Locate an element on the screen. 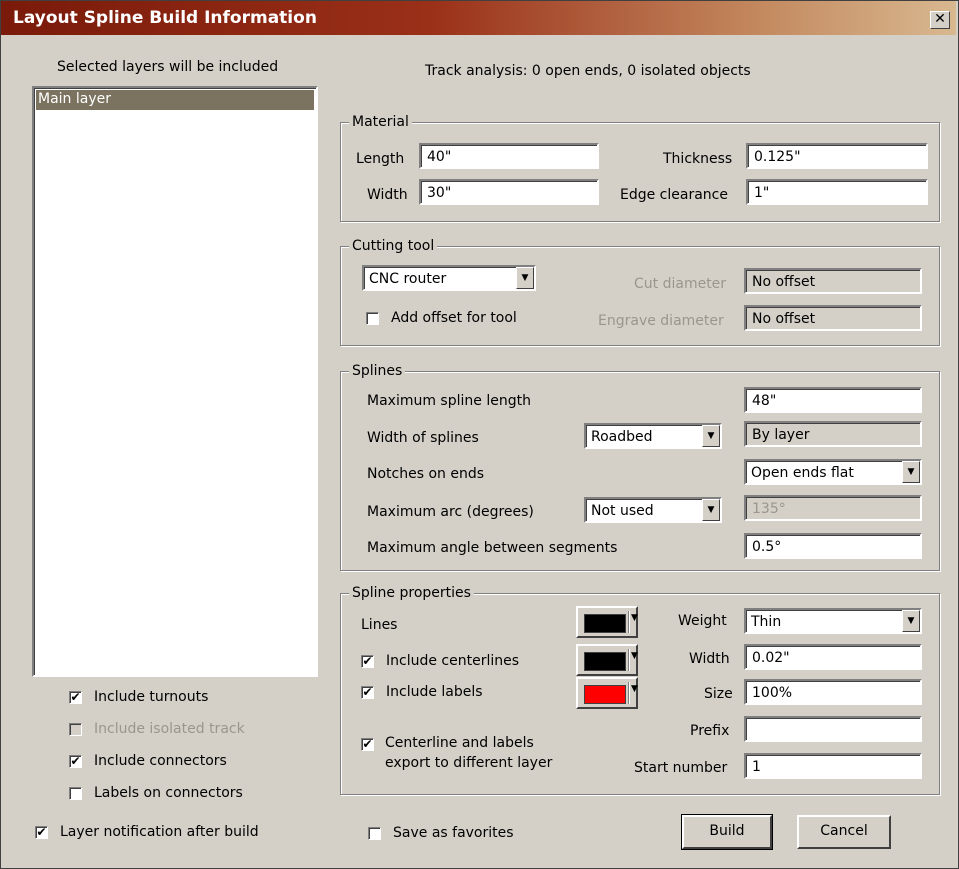 This screenshot has width=959, height=869. weight-label: Weight is located at coordinates (702, 621).